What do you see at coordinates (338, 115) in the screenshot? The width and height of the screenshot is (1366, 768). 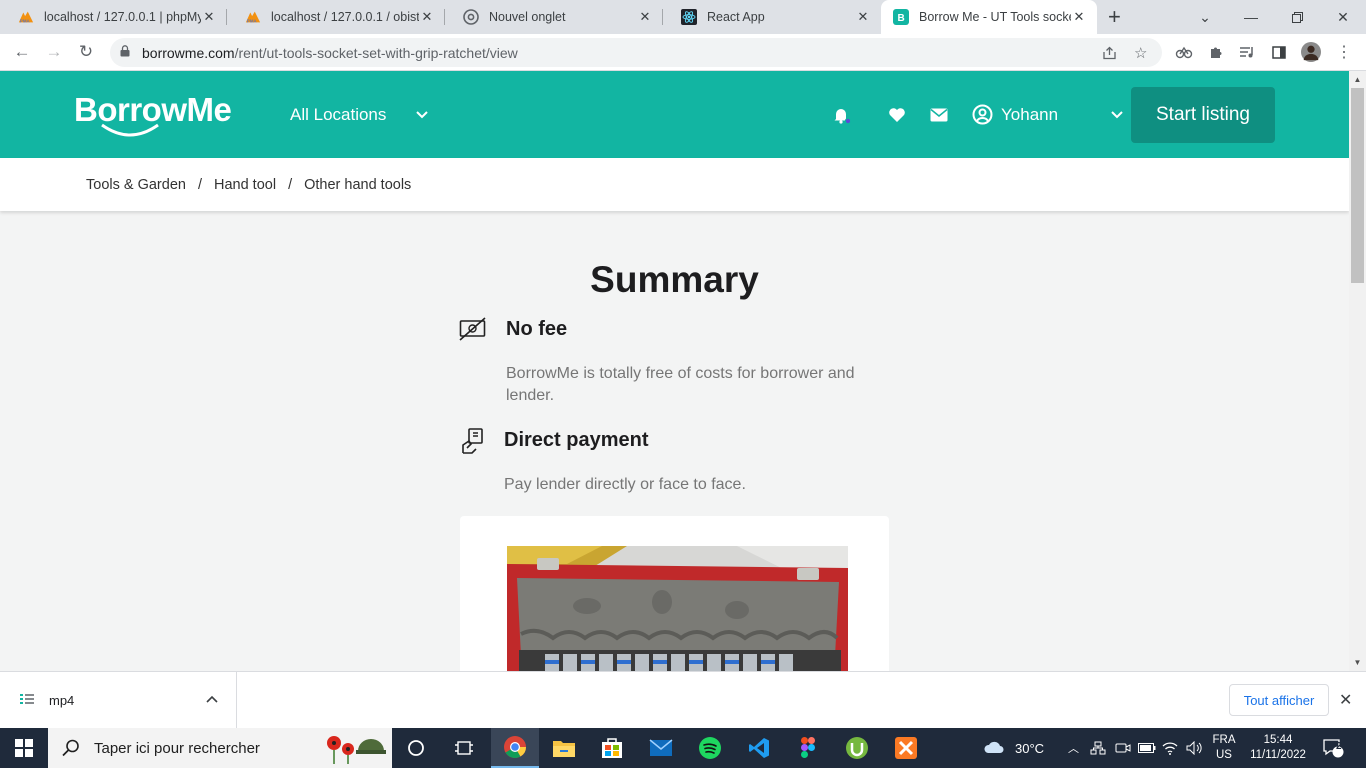 I see `location-selector: All Locations` at bounding box center [338, 115].